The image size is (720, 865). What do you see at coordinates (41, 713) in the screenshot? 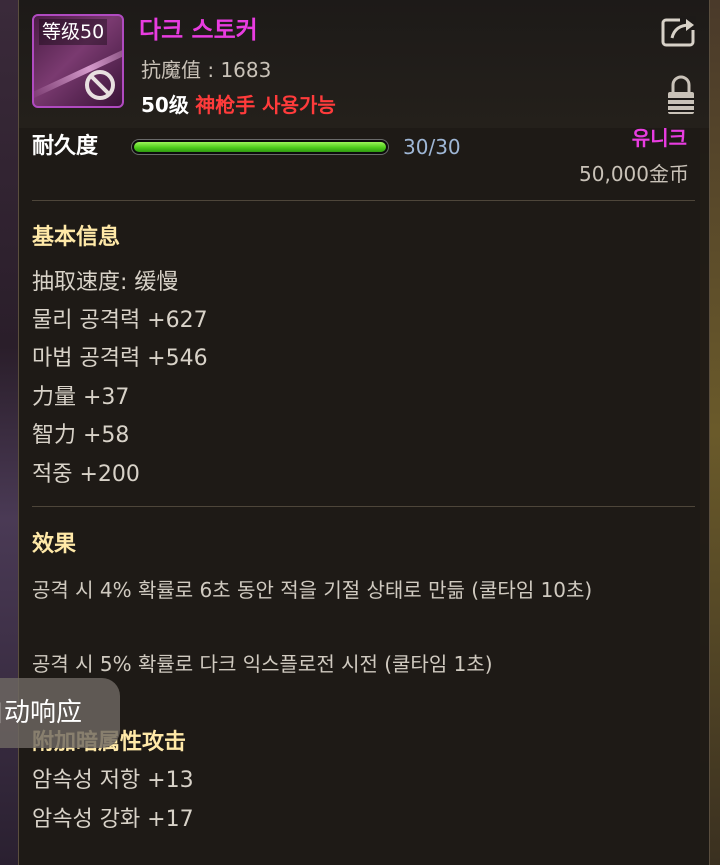
I see `auto-response-label: 自动响应` at bounding box center [41, 713].